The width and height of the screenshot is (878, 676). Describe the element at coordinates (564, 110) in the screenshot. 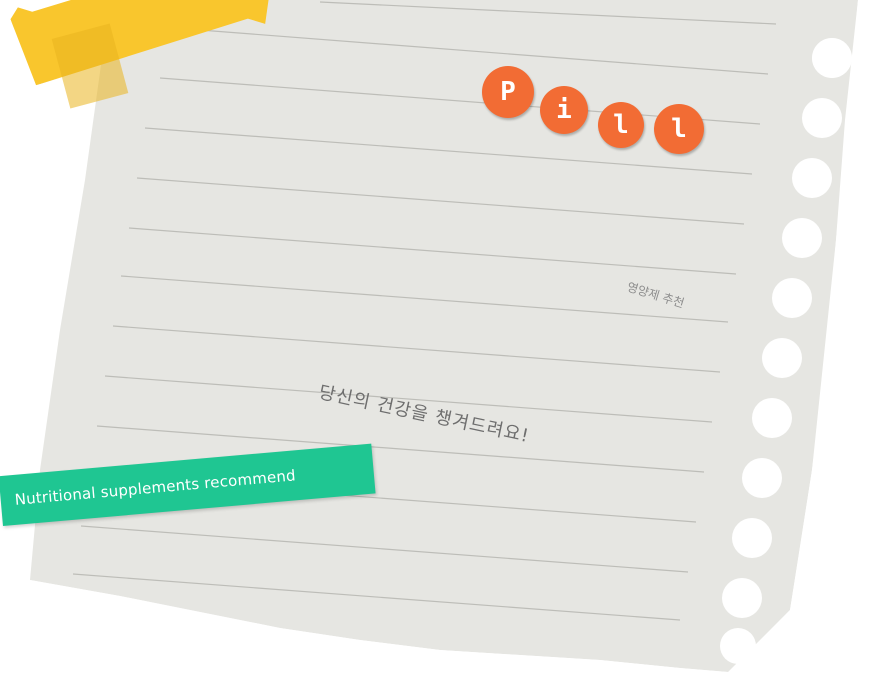

I see `logo-letter-i: i` at that location.